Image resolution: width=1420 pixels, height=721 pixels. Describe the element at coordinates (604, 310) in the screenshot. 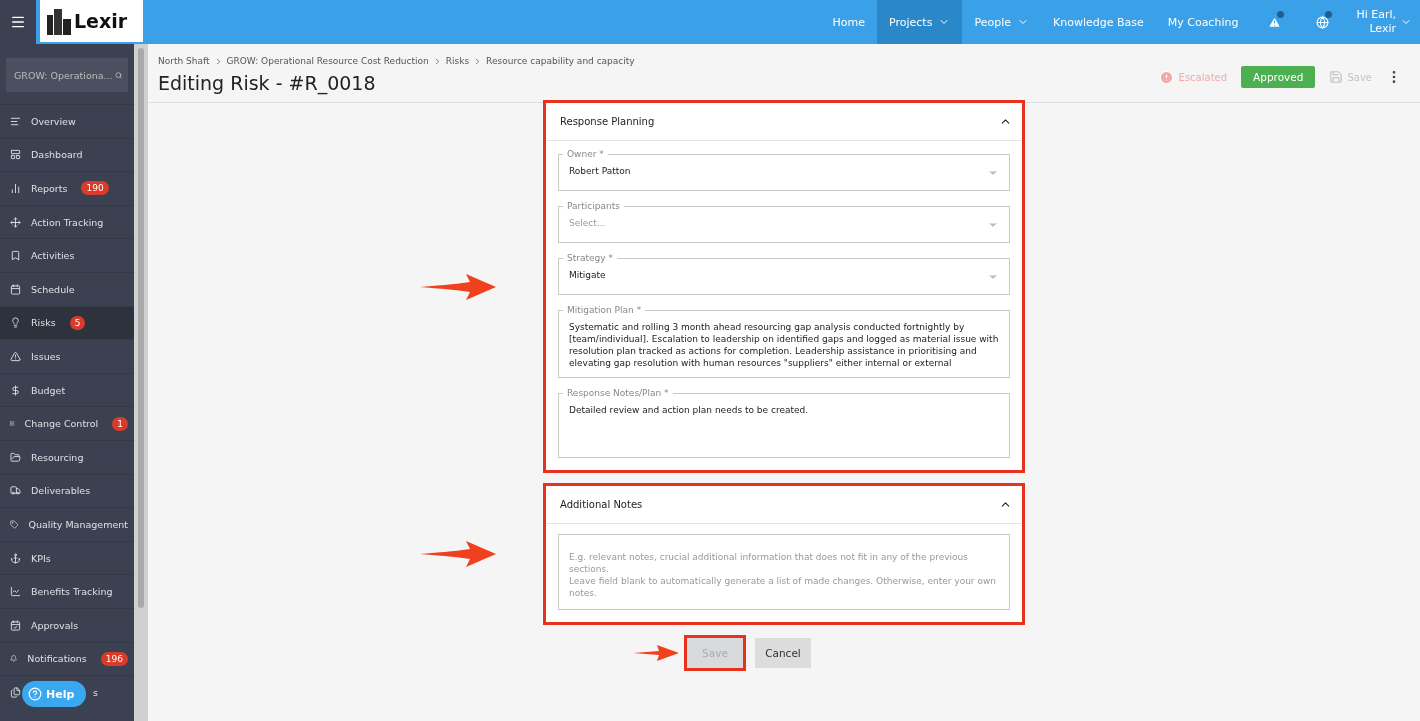

I see `field-label: Mitigation Plan *` at that location.